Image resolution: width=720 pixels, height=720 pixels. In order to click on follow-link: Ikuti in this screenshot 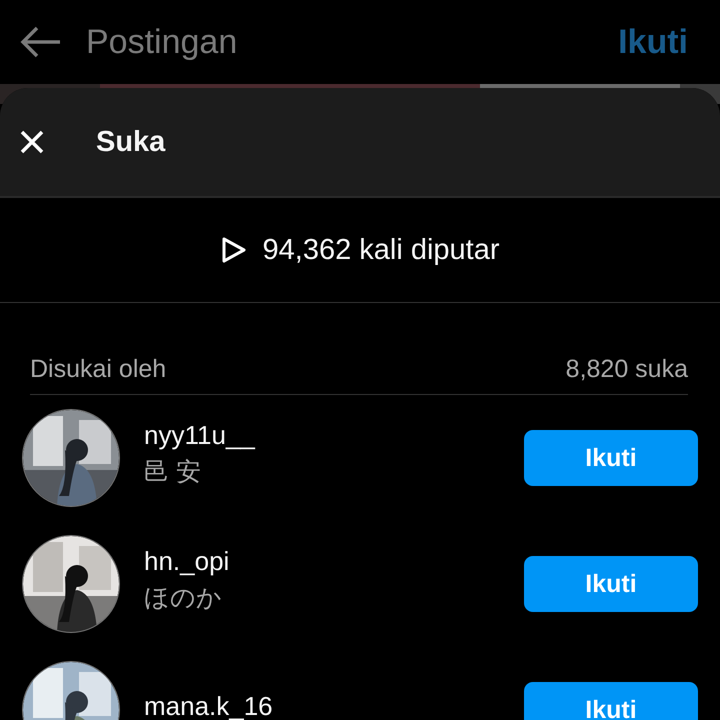, I will do `click(653, 42)`.